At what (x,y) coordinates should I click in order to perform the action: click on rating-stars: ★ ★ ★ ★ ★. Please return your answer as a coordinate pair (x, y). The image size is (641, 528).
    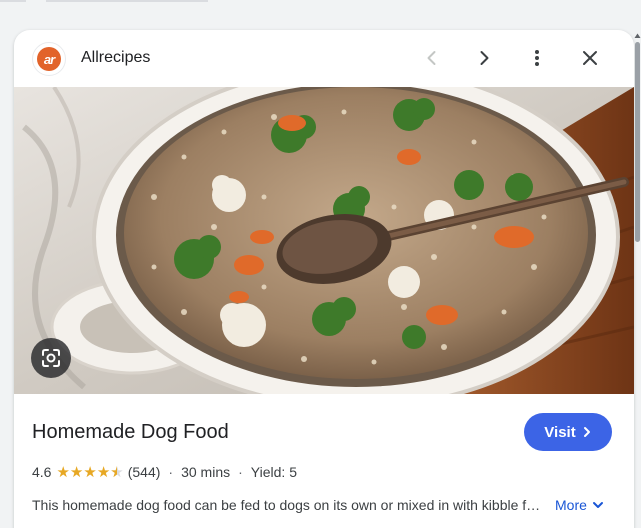
    Looking at the image, I should click on (89, 472).